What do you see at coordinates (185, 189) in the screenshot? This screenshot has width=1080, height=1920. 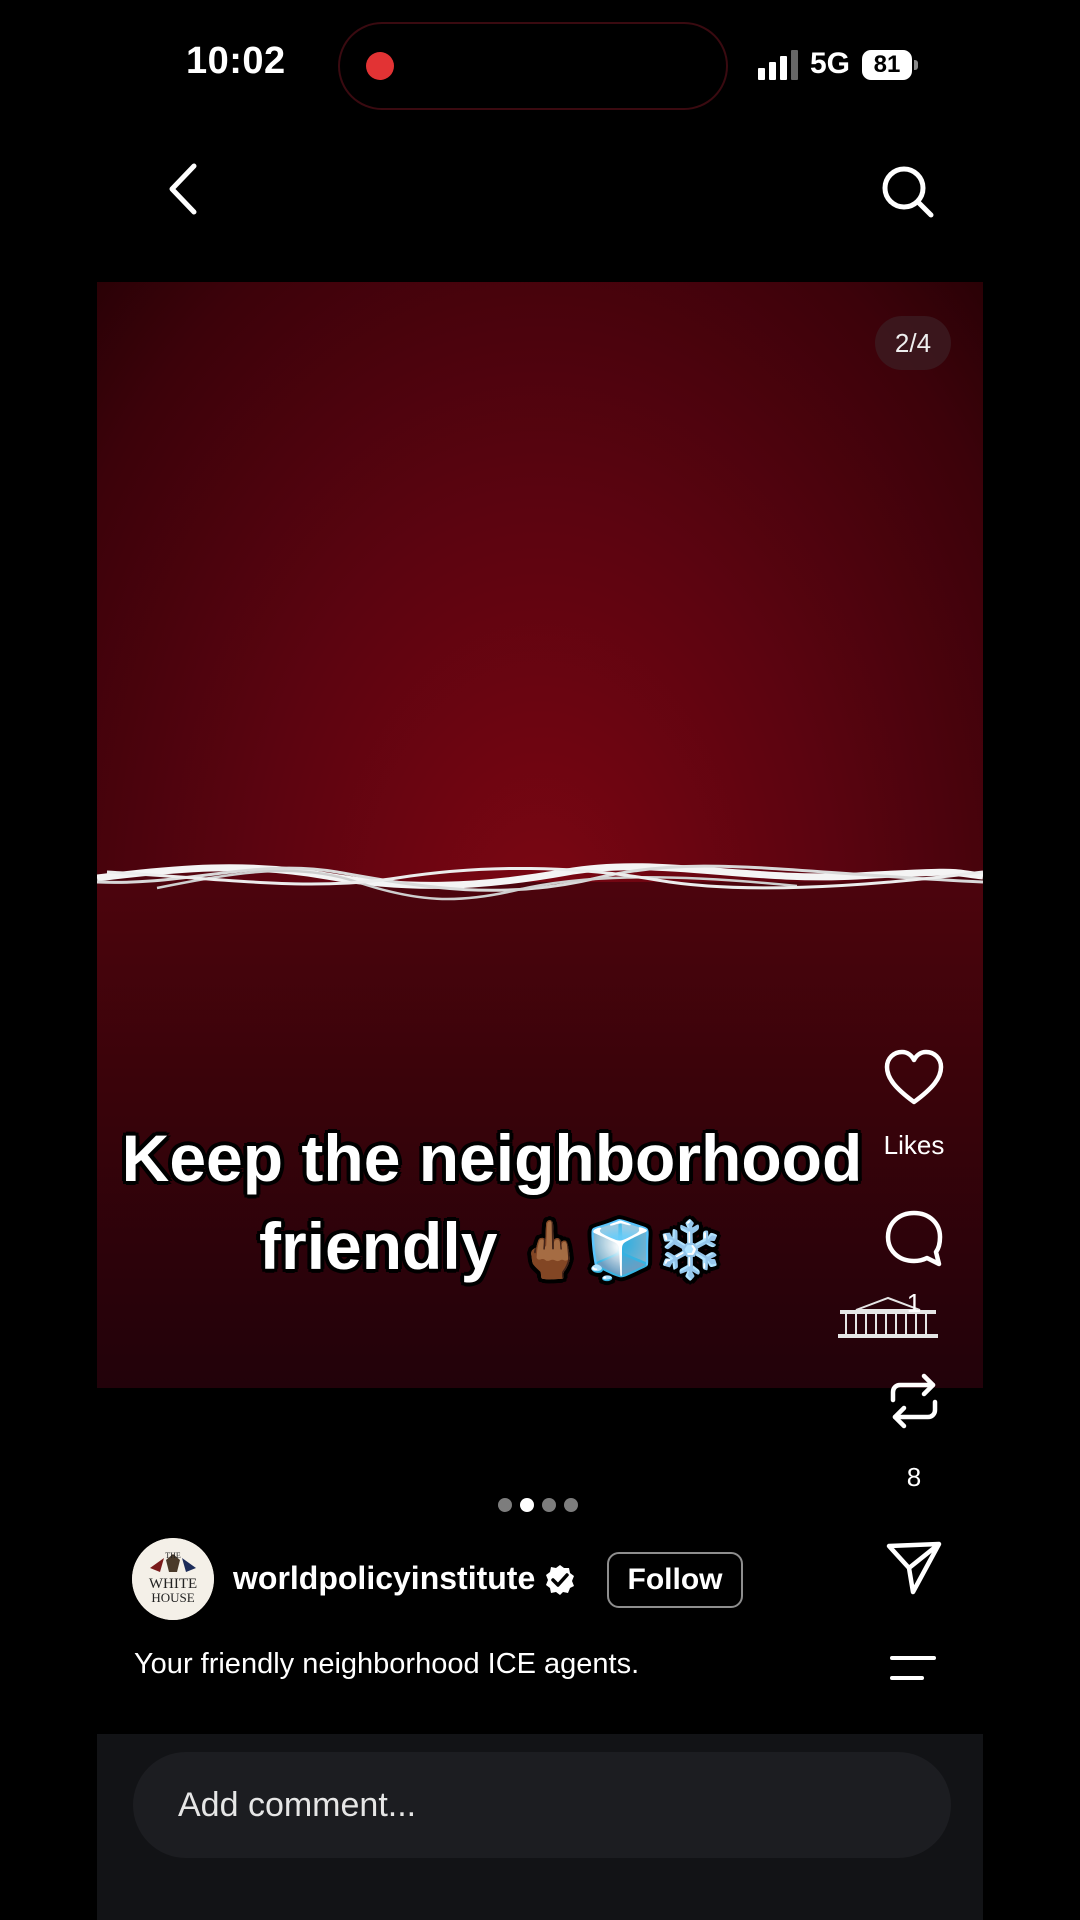 I see `chevron-left-icon` at bounding box center [185, 189].